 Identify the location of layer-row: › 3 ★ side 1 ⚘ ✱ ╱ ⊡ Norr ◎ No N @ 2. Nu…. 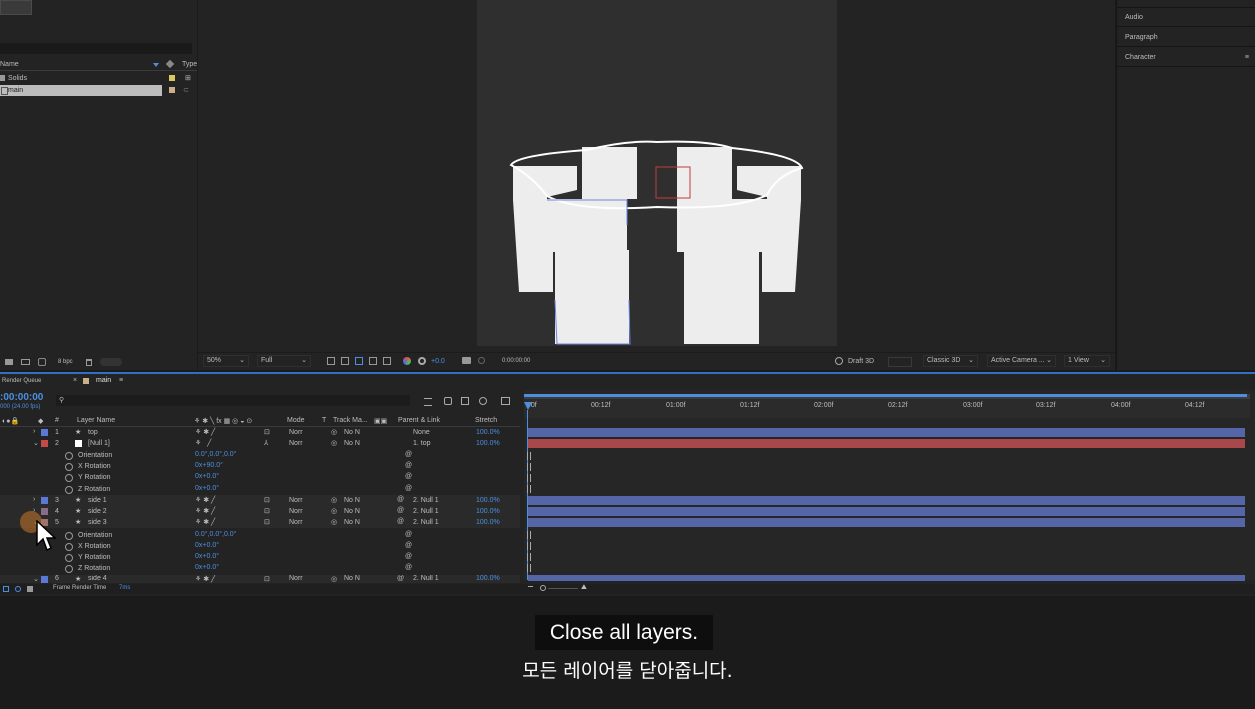
(260, 500).